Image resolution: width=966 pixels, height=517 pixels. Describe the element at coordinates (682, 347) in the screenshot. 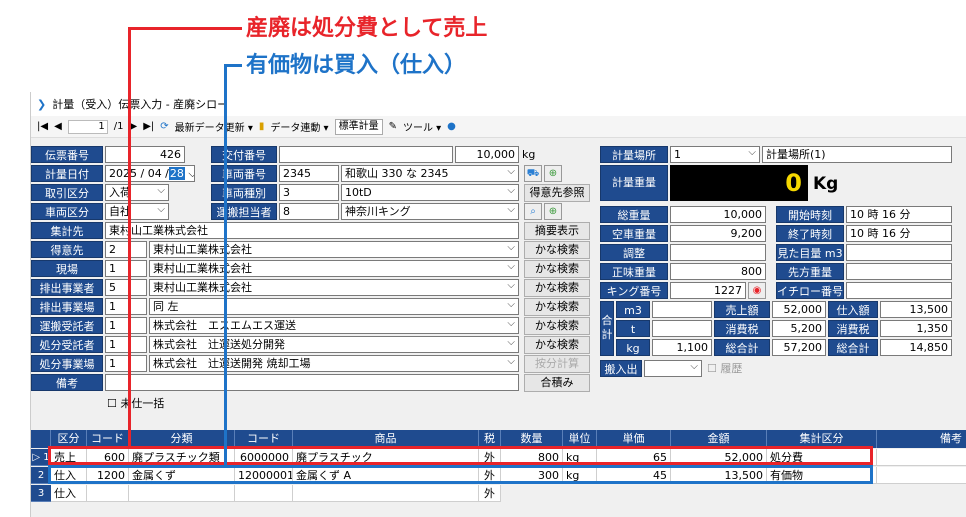

I see `kg-field: 1,100` at that location.